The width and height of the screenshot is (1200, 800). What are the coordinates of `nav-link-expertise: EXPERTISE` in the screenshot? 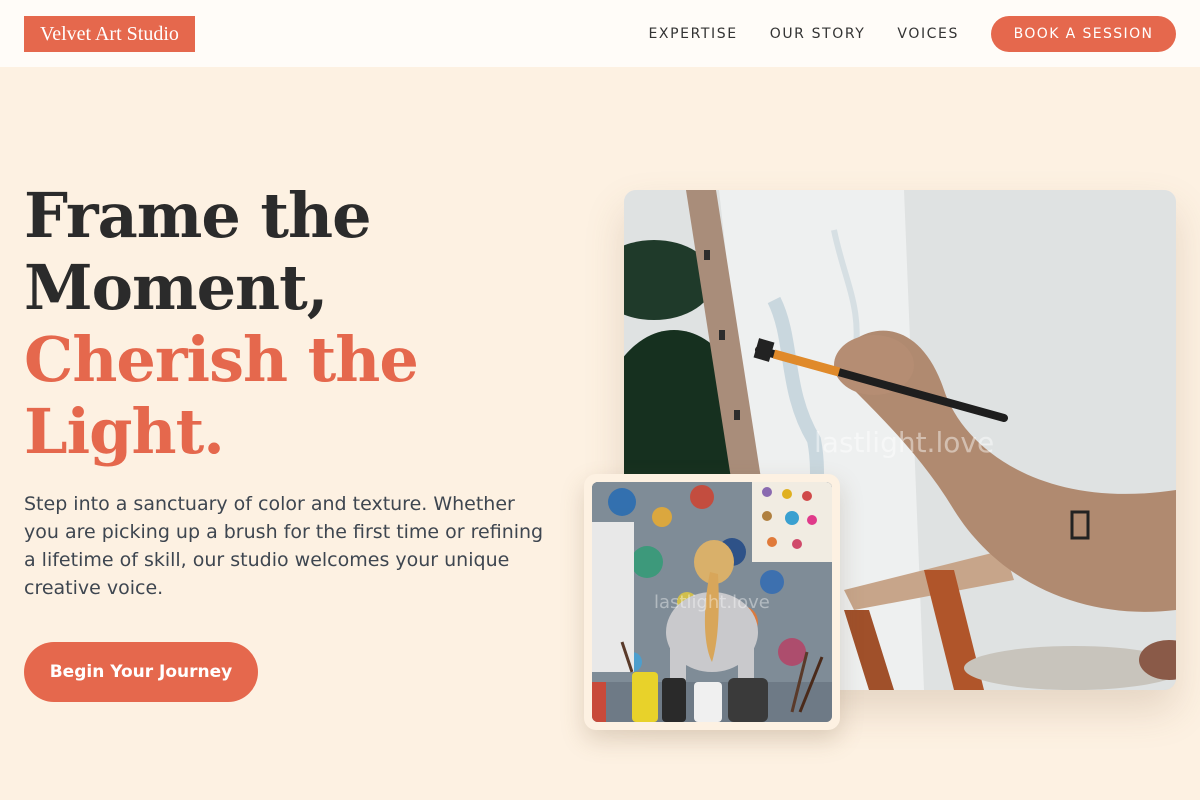 It's located at (692, 34).